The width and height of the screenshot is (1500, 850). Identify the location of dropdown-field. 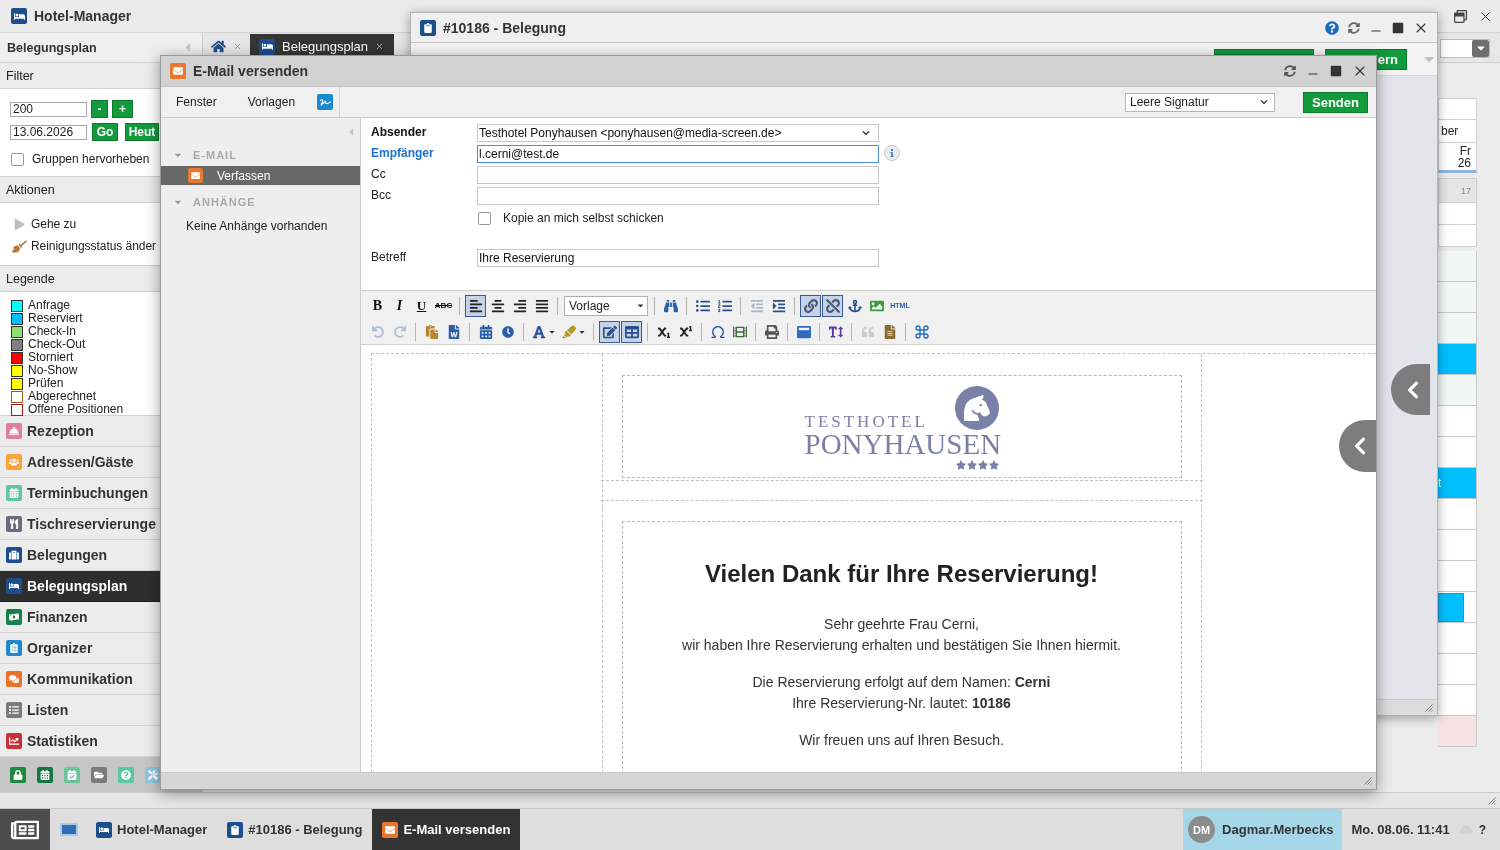
(1465, 48).